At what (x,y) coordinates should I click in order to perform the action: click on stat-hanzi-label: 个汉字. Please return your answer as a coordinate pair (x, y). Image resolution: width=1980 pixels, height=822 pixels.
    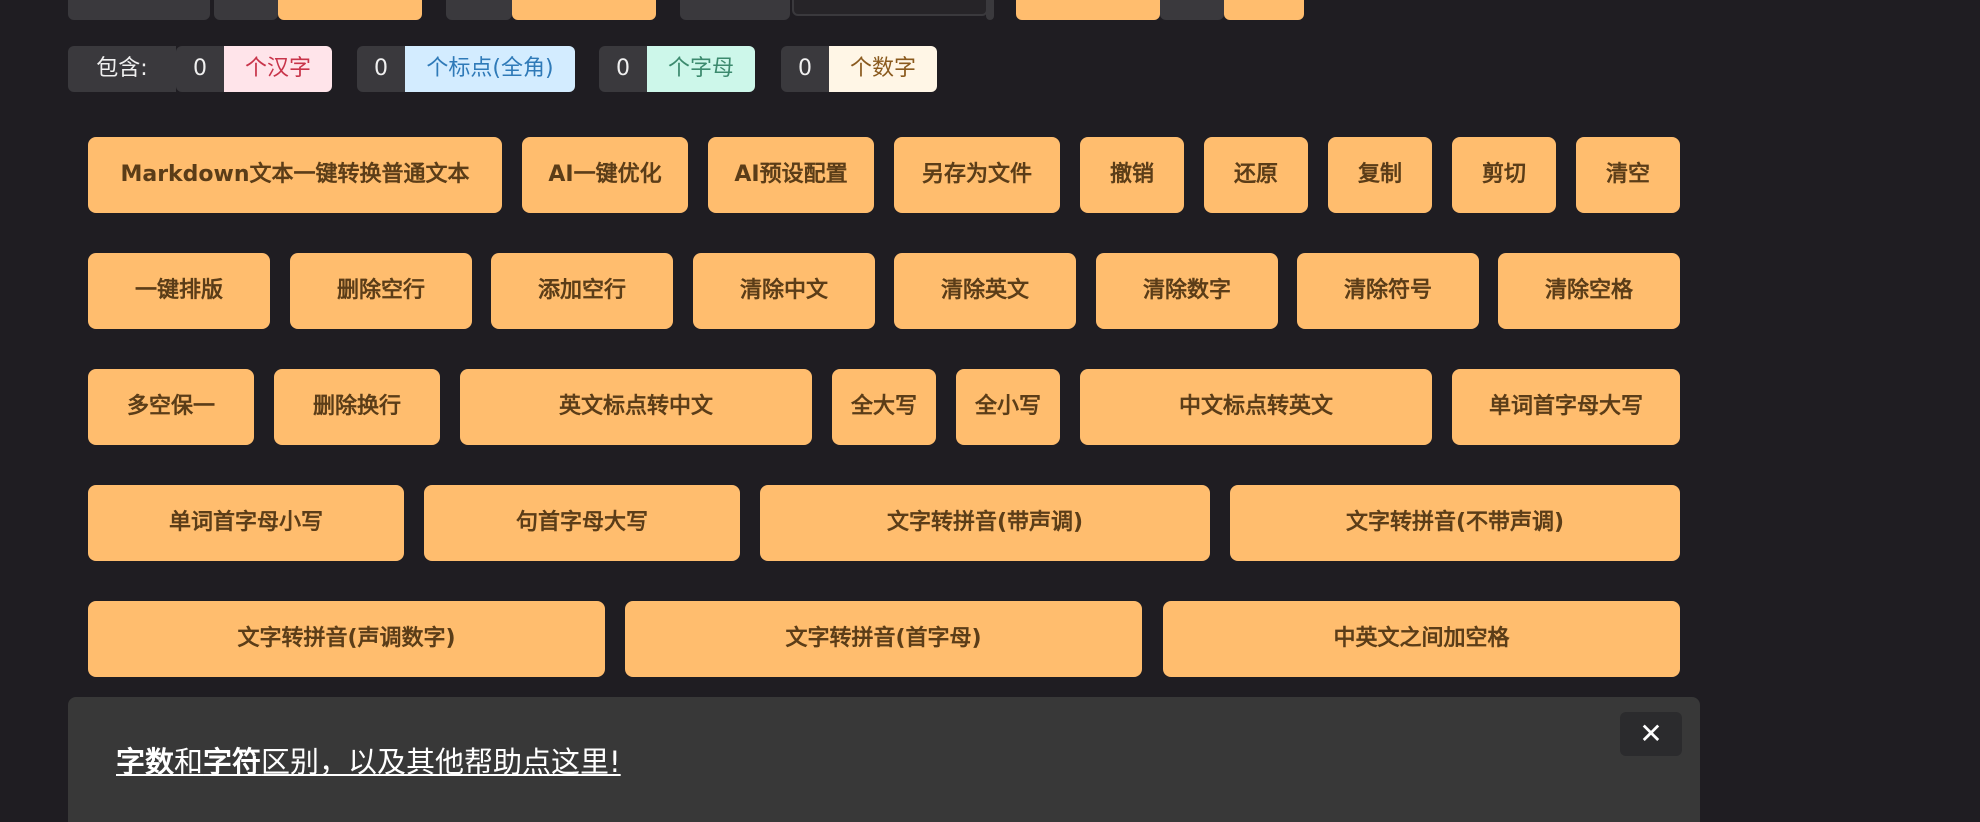
    Looking at the image, I should click on (278, 69).